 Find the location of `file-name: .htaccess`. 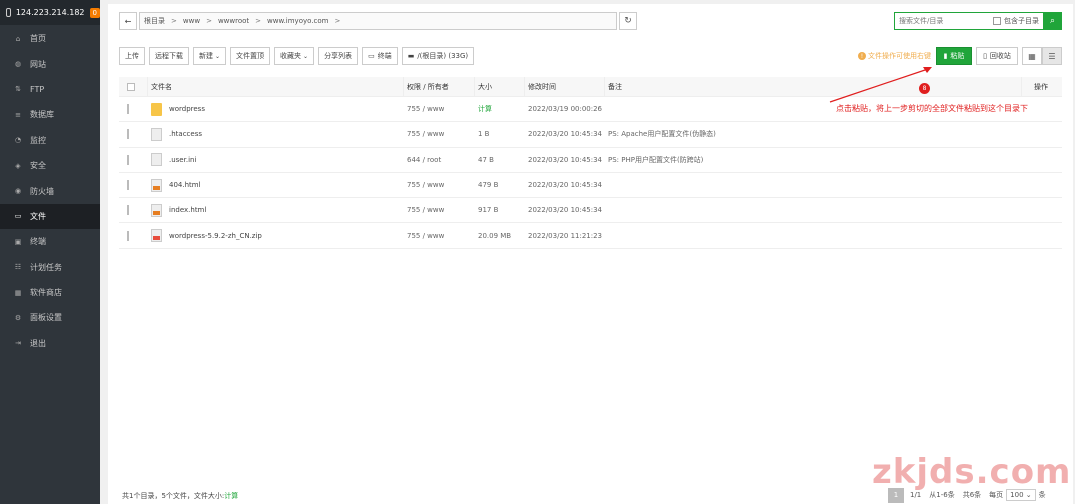

file-name: .htaccess is located at coordinates (185, 134).